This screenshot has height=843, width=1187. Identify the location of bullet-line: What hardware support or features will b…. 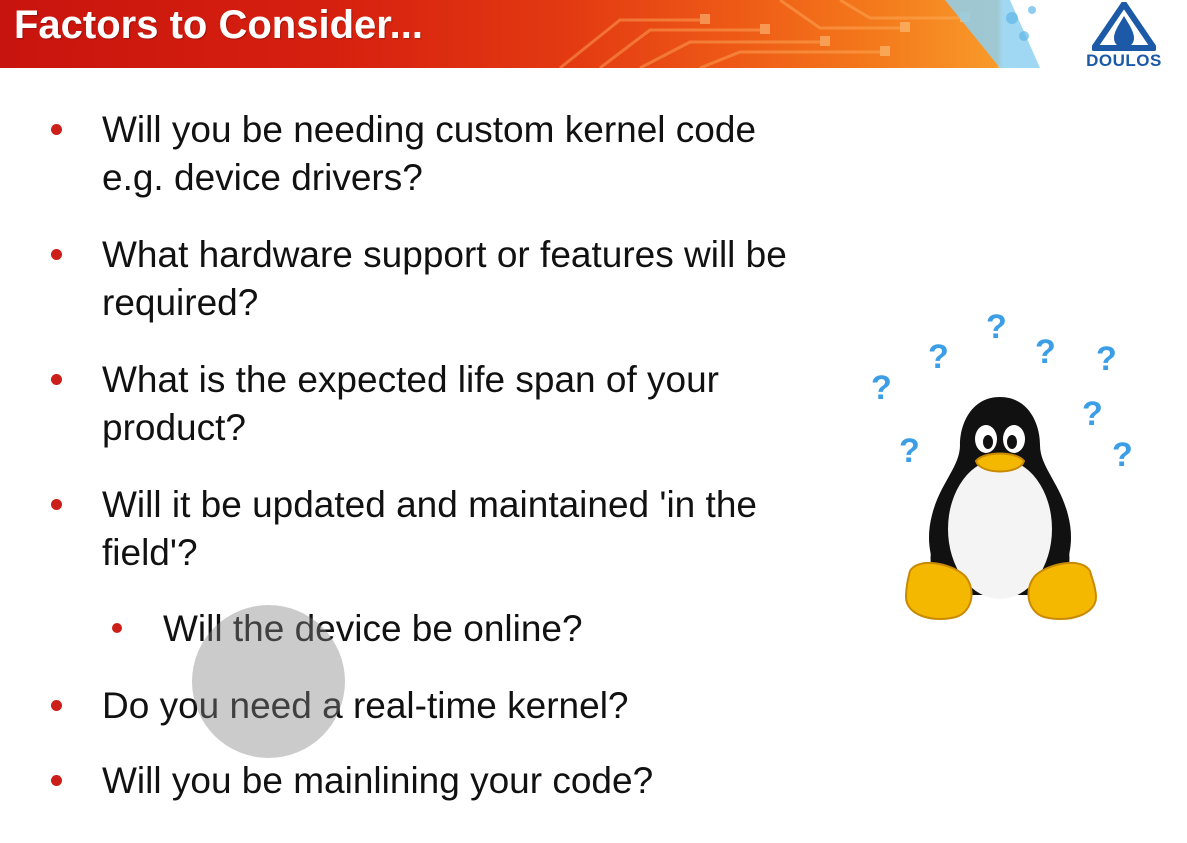
(444, 254).